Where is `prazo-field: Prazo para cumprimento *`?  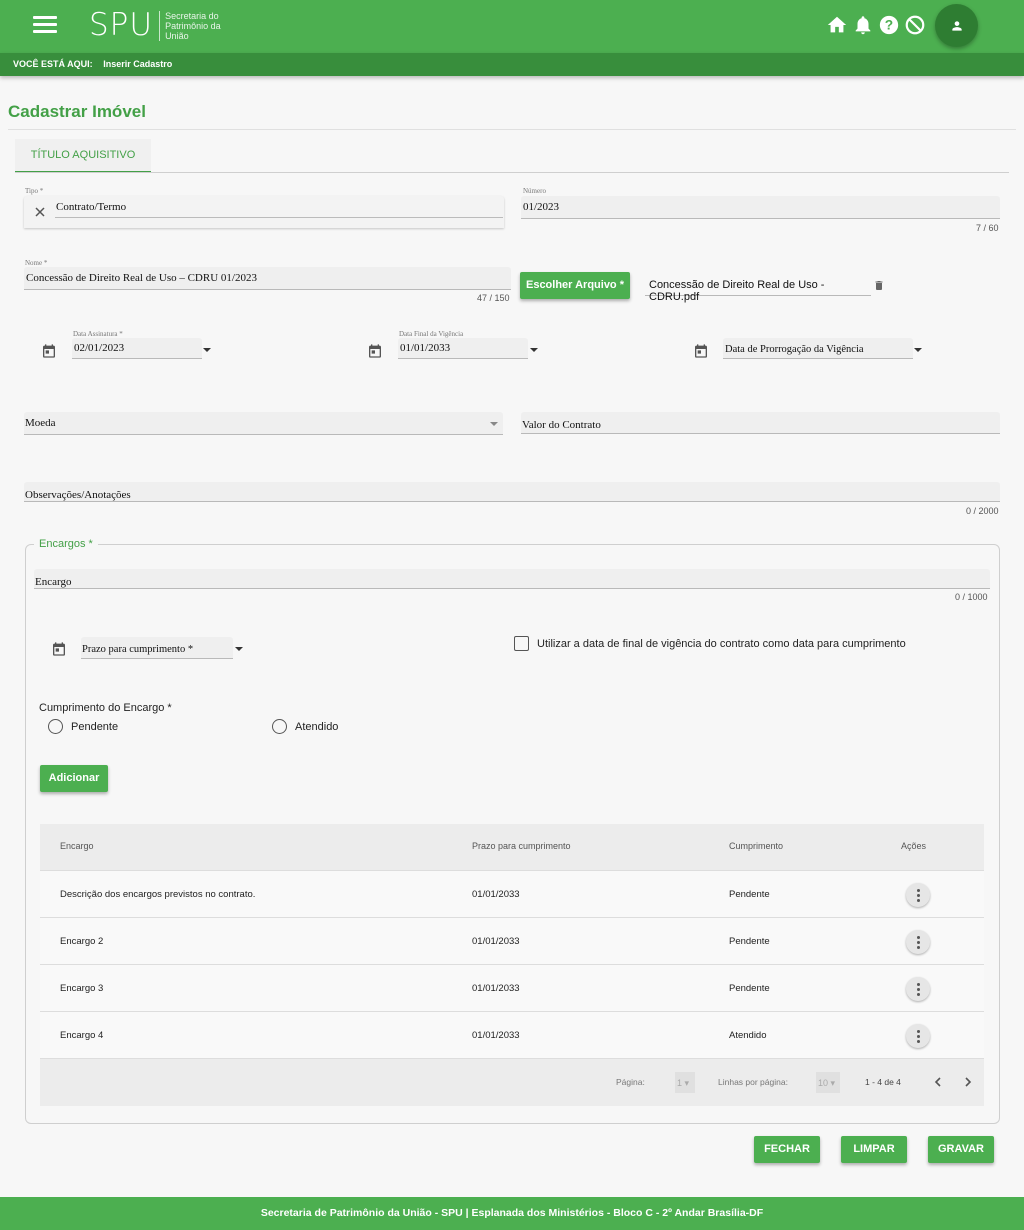
prazo-field: Prazo para cumprimento * is located at coordinates (157, 648).